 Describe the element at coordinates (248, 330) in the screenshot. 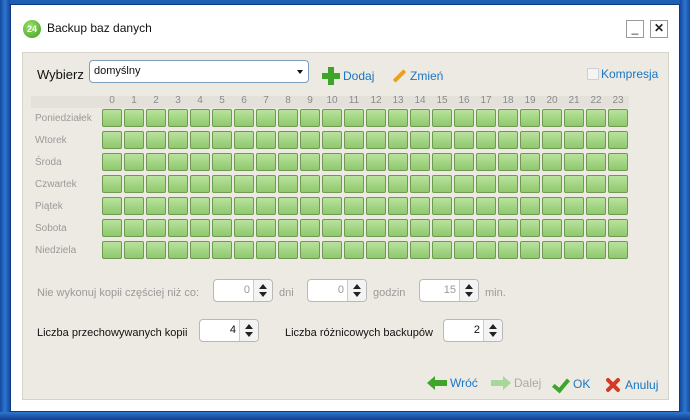

I see `copies-stepper-arrows` at that location.